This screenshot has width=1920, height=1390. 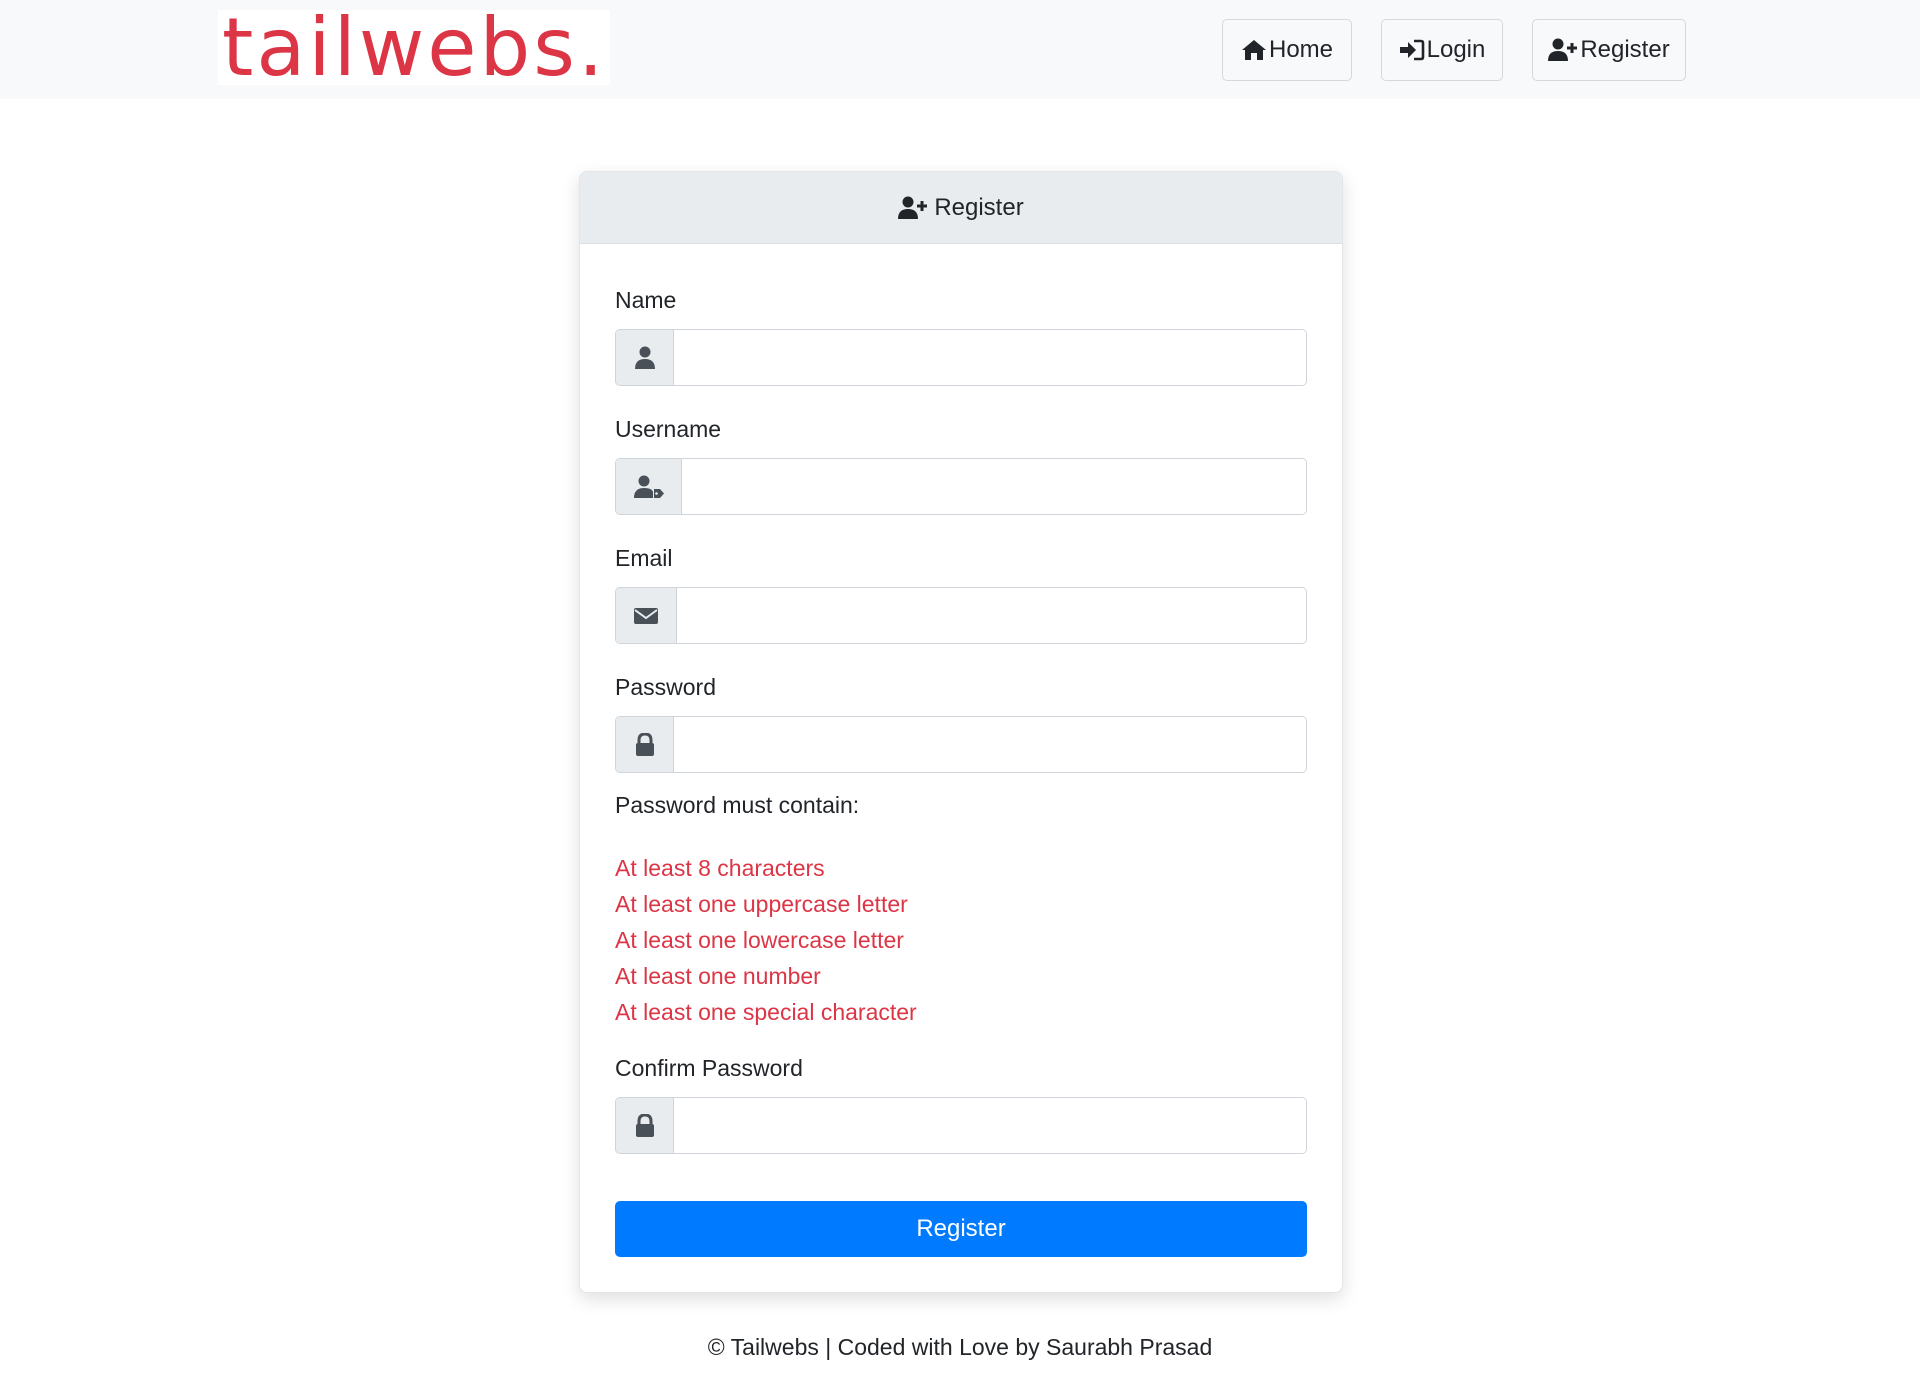 I want to click on password-rule: At least 8 characters, so click(x=720, y=868).